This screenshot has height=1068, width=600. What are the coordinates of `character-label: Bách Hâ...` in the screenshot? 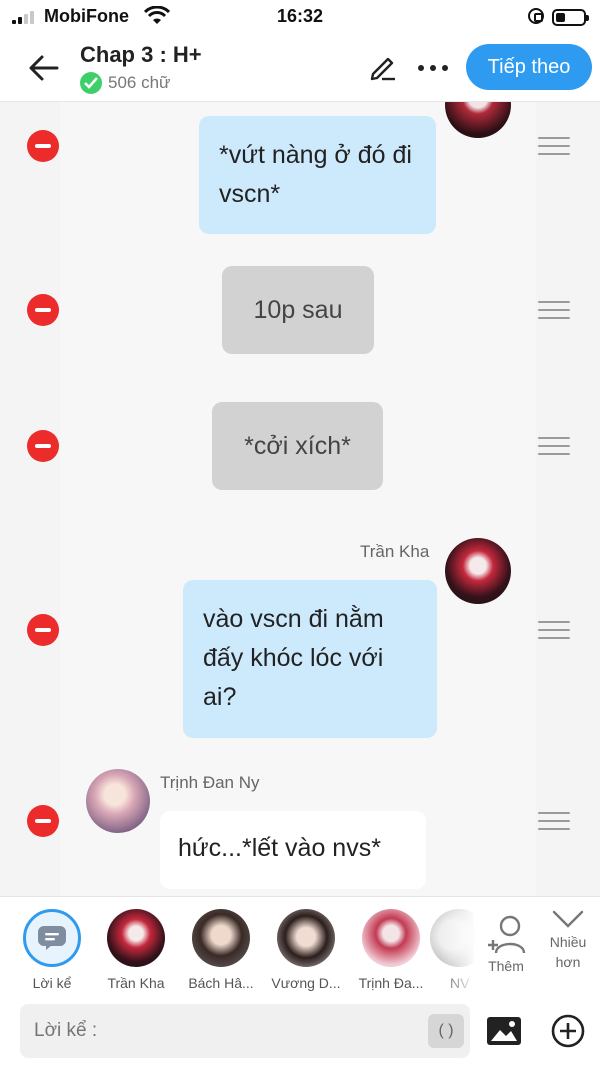 It's located at (221, 983).